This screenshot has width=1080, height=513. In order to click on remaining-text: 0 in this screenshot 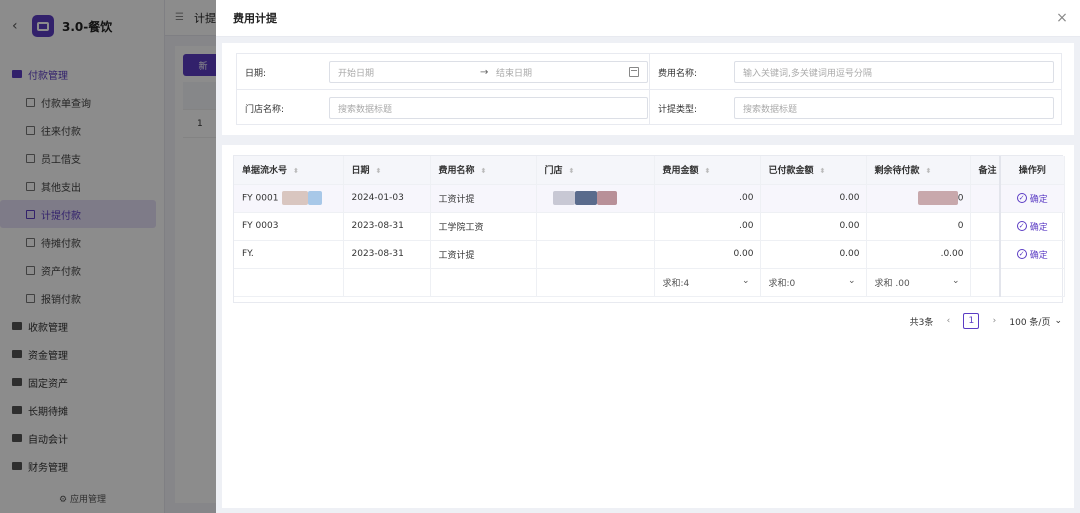, I will do `click(960, 198)`.